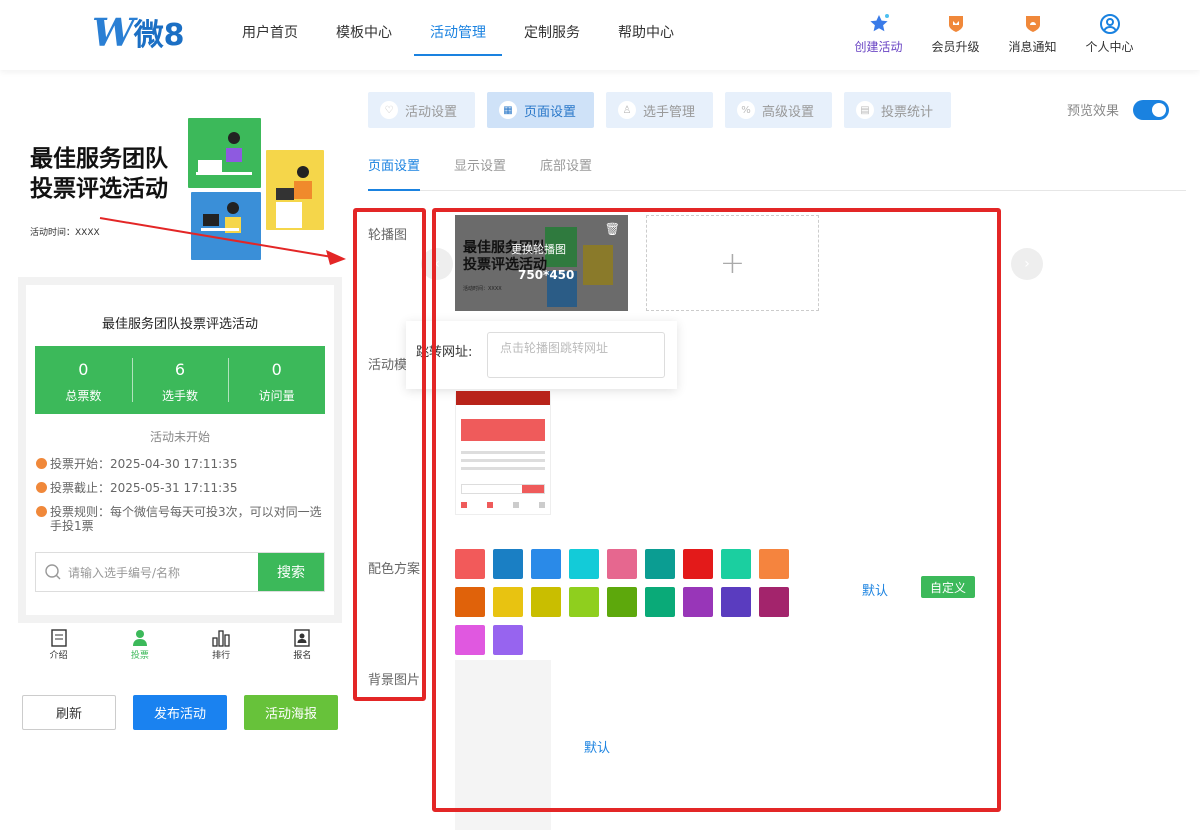 This screenshot has width=1200, height=830. What do you see at coordinates (566, 173) in the screenshot?
I see `tab-footer-settings: 底部设置` at bounding box center [566, 173].